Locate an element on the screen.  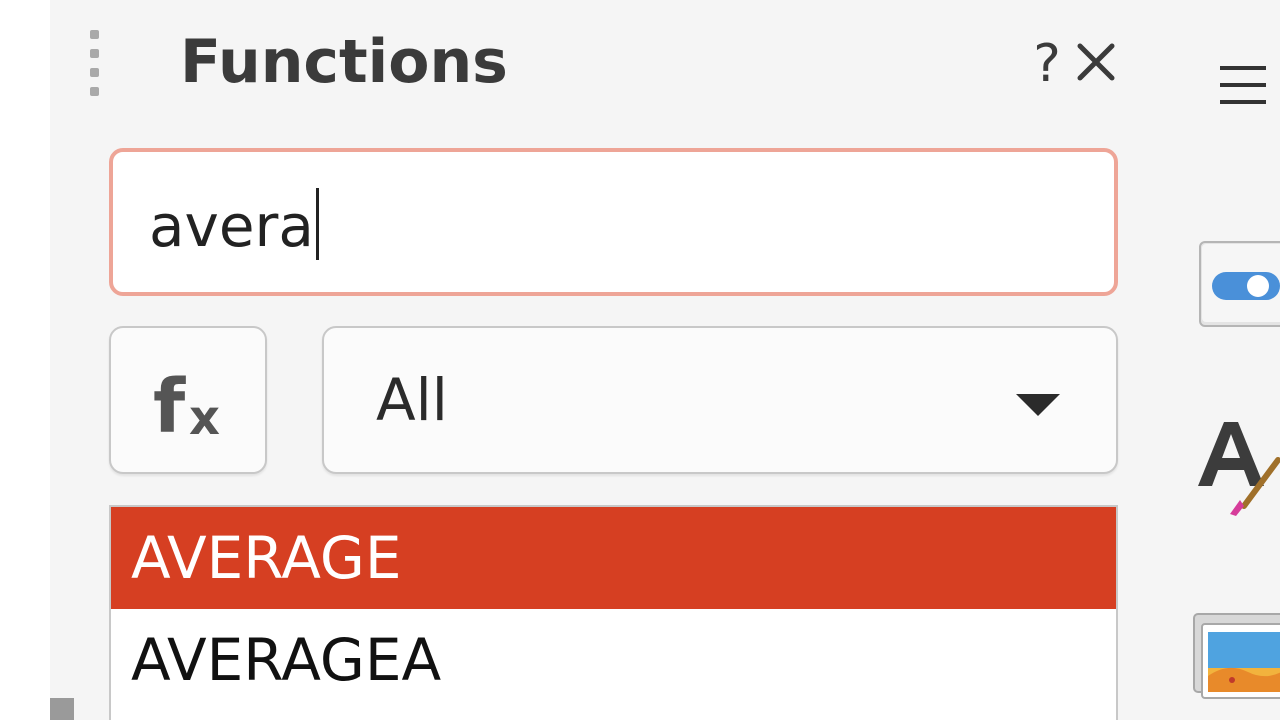
drag-handle-icon is located at coordinates (95, 63).